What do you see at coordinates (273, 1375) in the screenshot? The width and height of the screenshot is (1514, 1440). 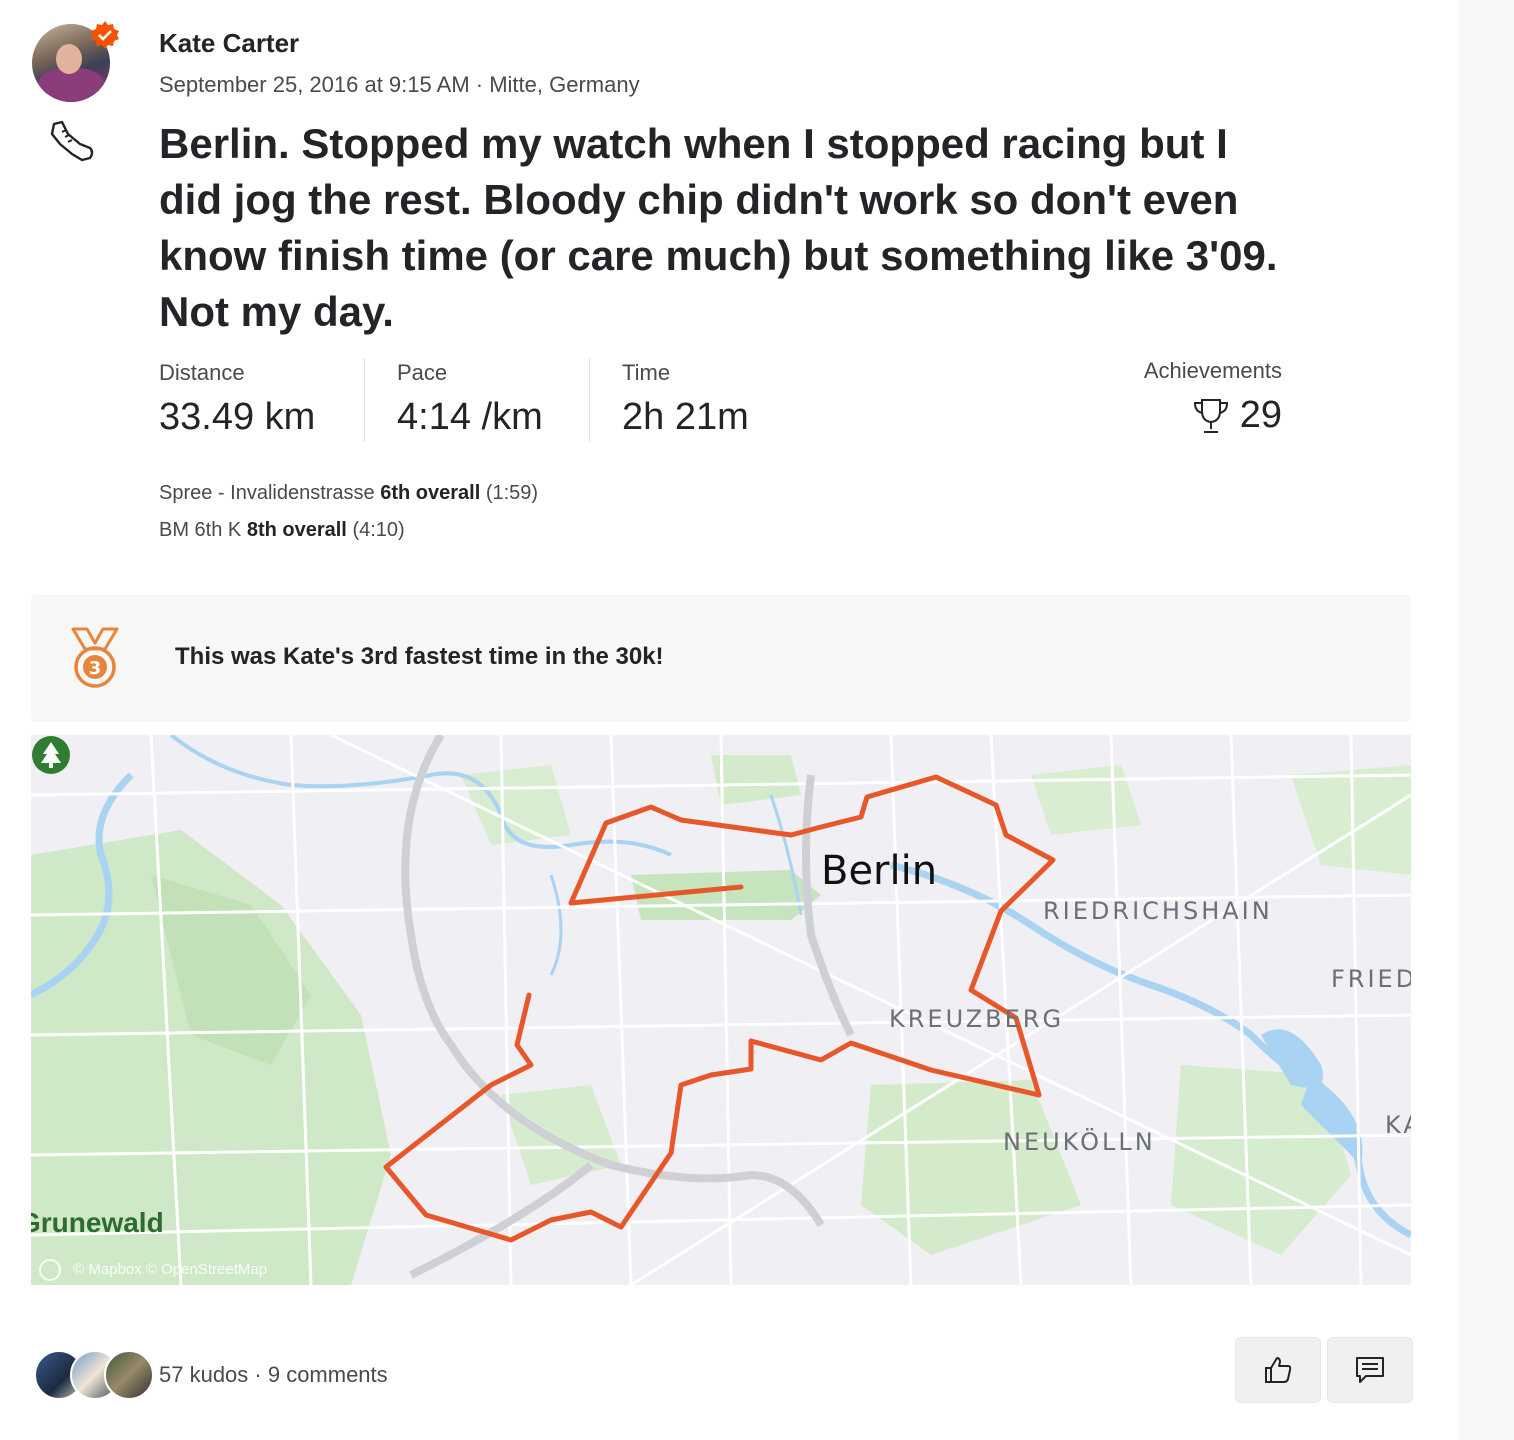 I see `kudos-comments-count: 57 kudos · 9 comments` at bounding box center [273, 1375].